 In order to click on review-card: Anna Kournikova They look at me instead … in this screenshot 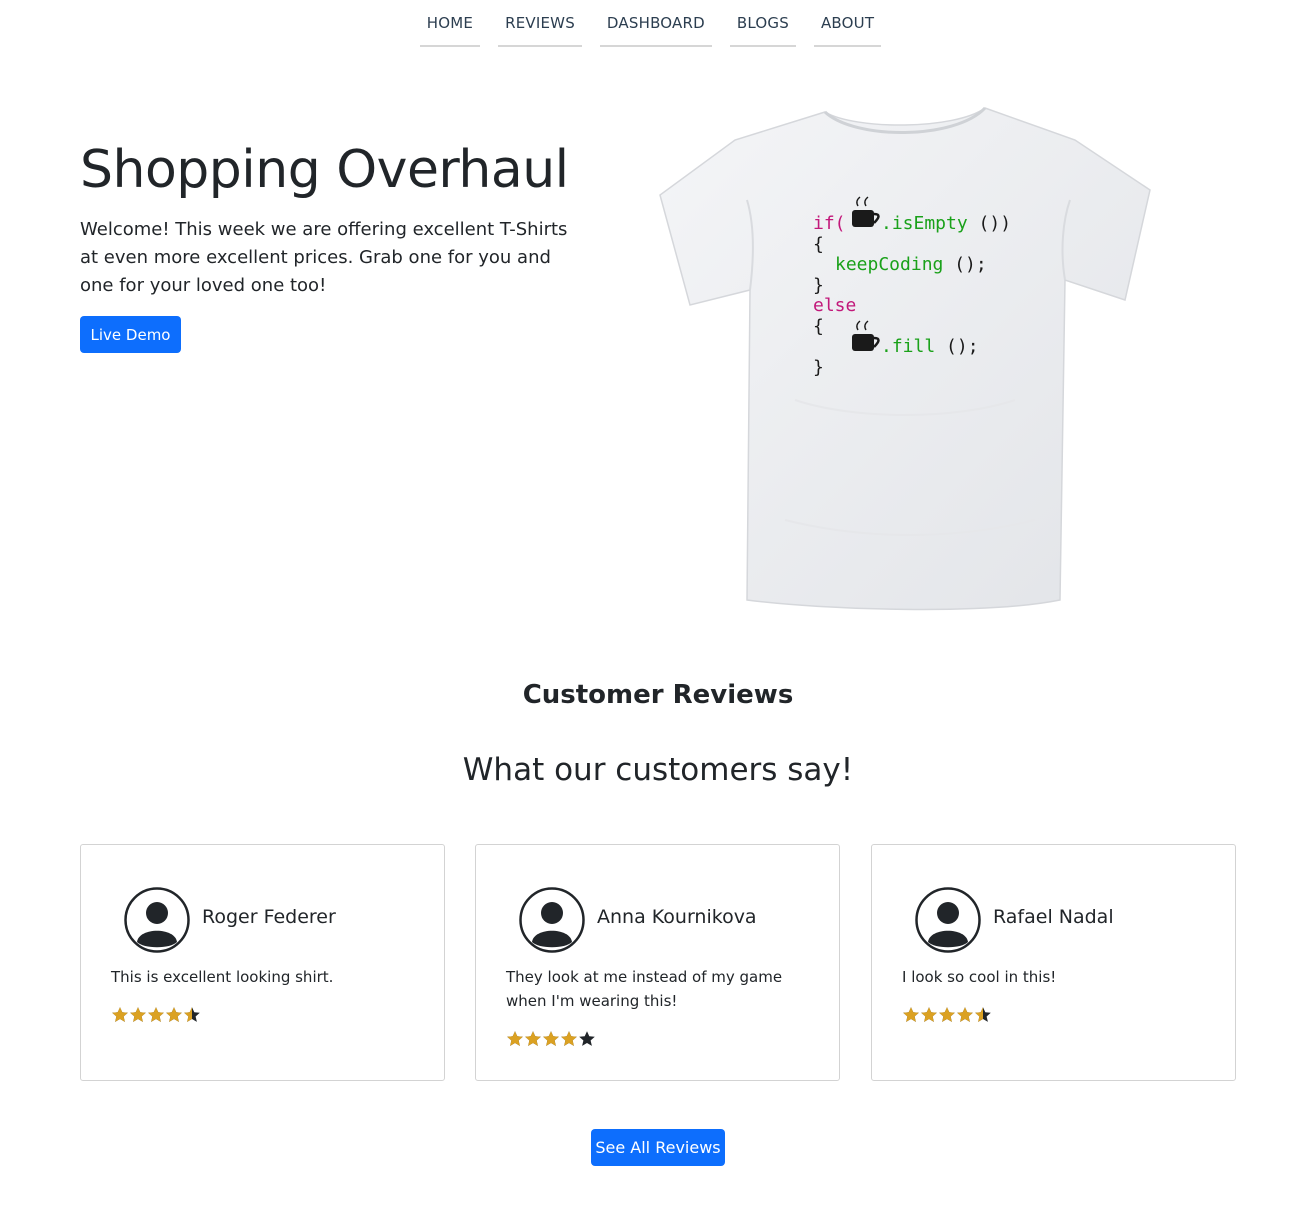, I will do `click(657, 962)`.